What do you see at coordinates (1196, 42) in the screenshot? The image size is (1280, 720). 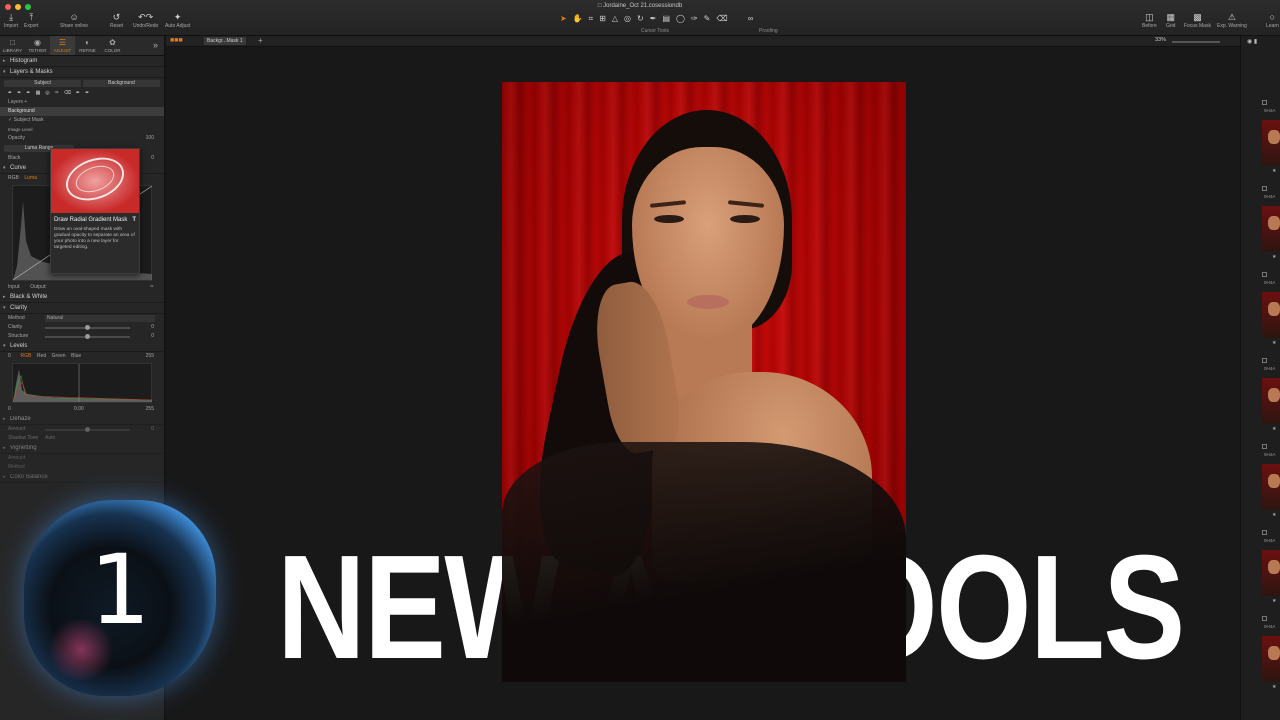 I see `zoom-slider` at bounding box center [1196, 42].